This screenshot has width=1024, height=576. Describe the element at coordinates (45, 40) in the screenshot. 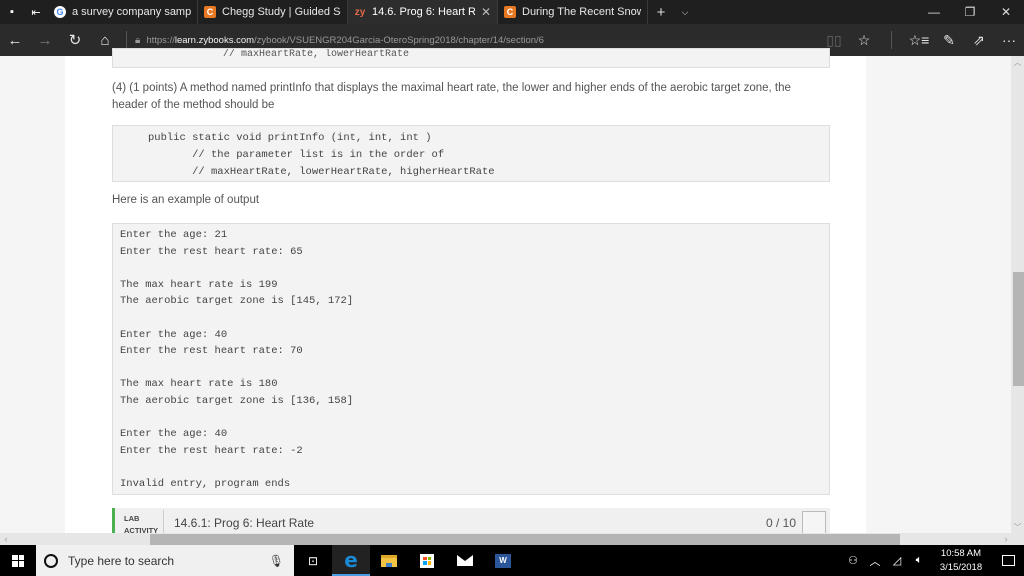

I see `forward-button: →` at that location.